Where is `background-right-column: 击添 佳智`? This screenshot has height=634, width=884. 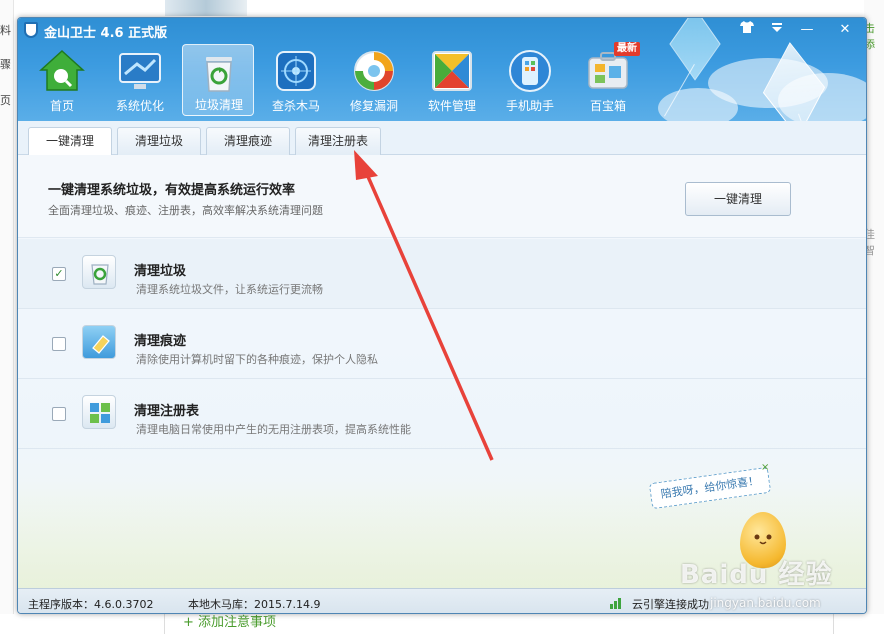
background-right-column: 击添 佳智 is located at coordinates (874, 317).